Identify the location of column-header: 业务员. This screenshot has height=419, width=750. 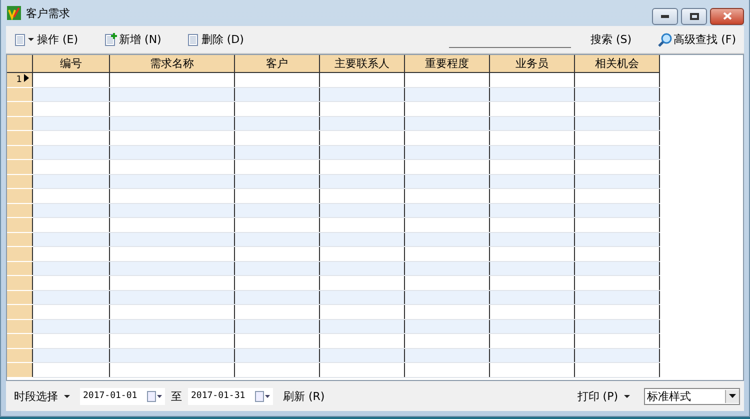
(532, 63).